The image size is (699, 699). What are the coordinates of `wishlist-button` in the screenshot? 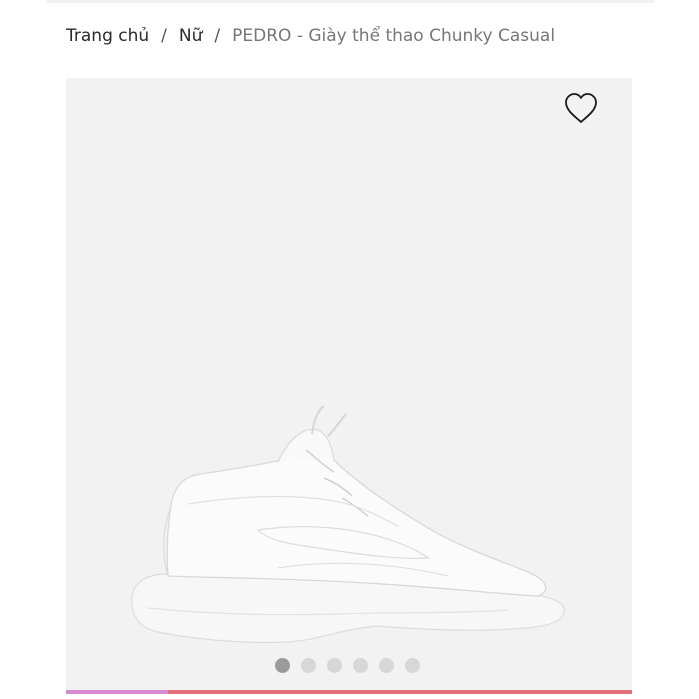 It's located at (581, 108).